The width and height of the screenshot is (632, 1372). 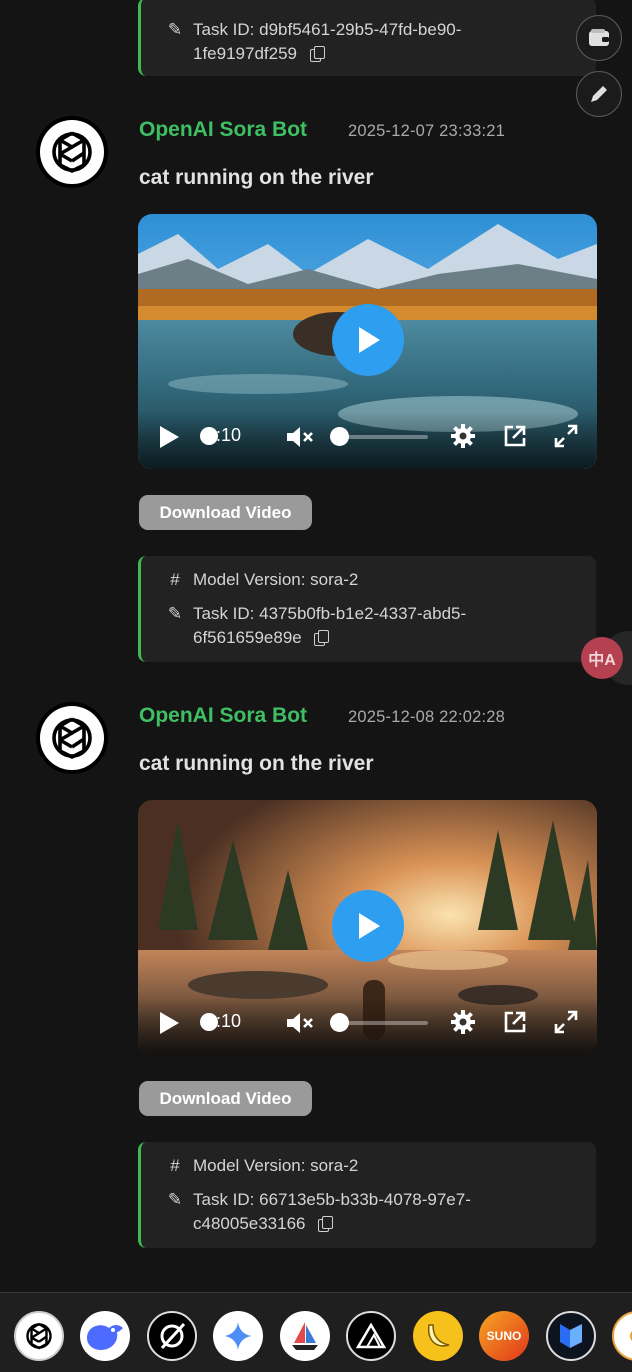 I want to click on deepseek-icon, so click(x=105, y=1337).